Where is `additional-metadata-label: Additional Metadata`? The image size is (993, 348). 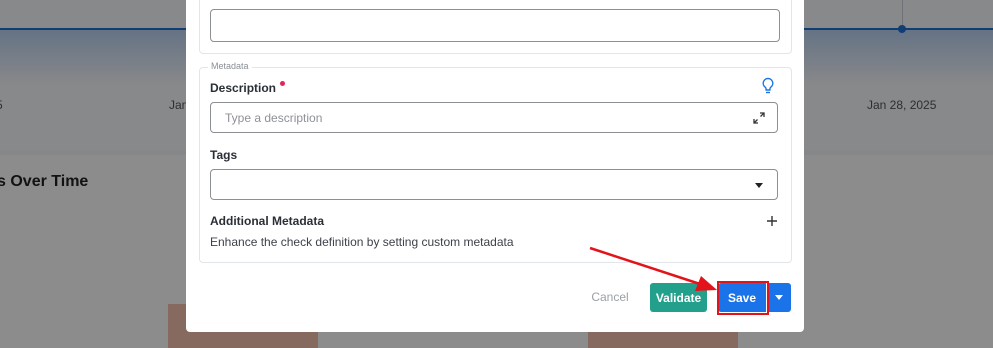
additional-metadata-label: Additional Metadata is located at coordinates (267, 221).